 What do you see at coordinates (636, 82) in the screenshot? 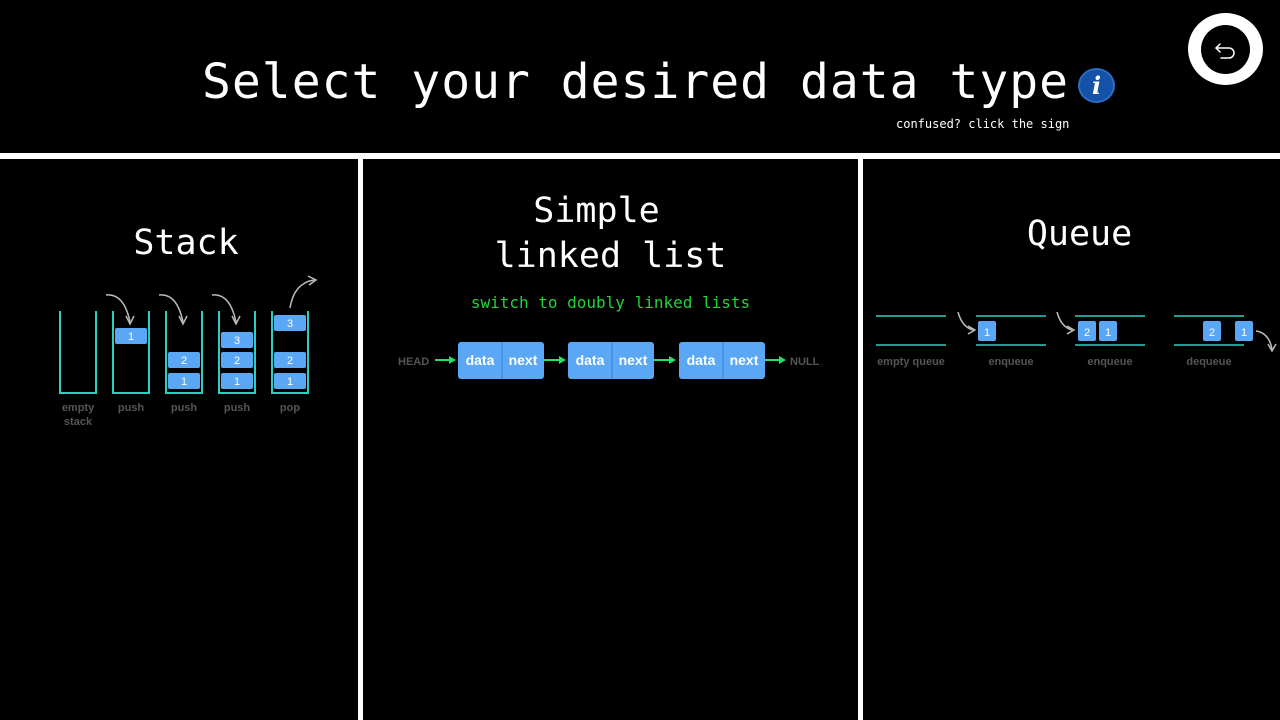
I see `page-title: Select your desired data type` at bounding box center [636, 82].